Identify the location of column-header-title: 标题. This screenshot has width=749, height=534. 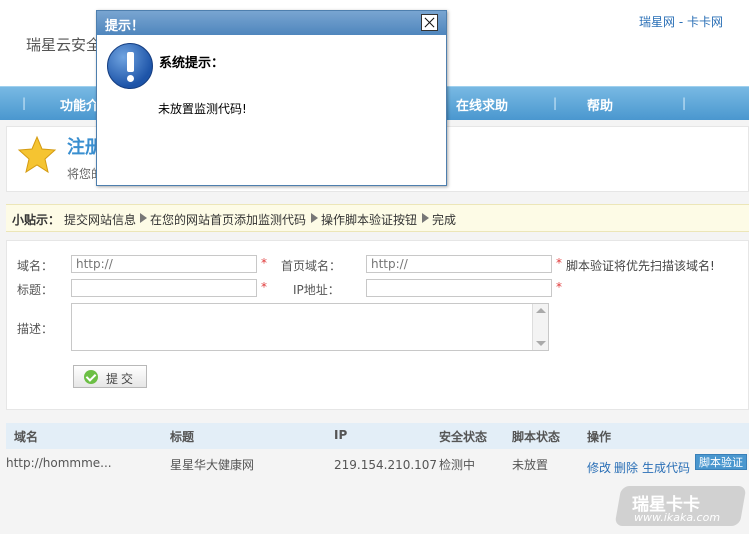
(182, 437).